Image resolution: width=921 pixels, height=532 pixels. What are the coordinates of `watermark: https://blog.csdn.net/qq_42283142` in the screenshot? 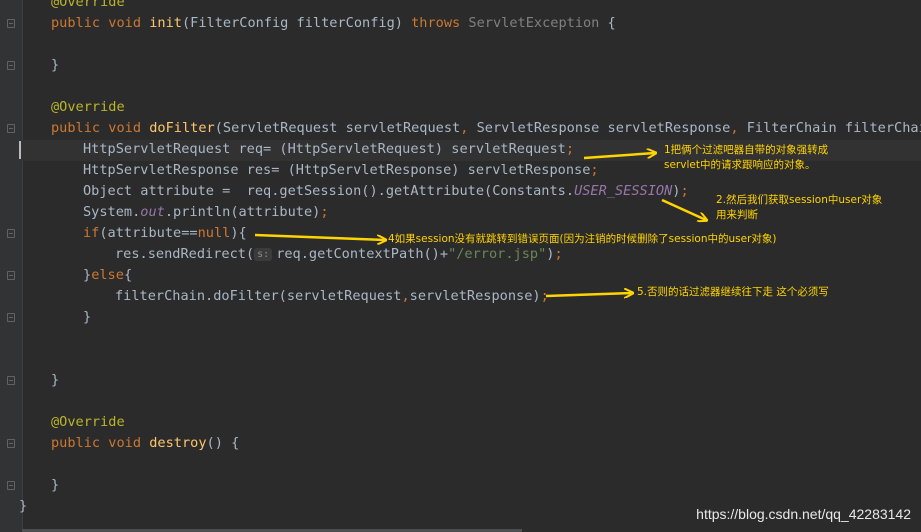 It's located at (803, 514).